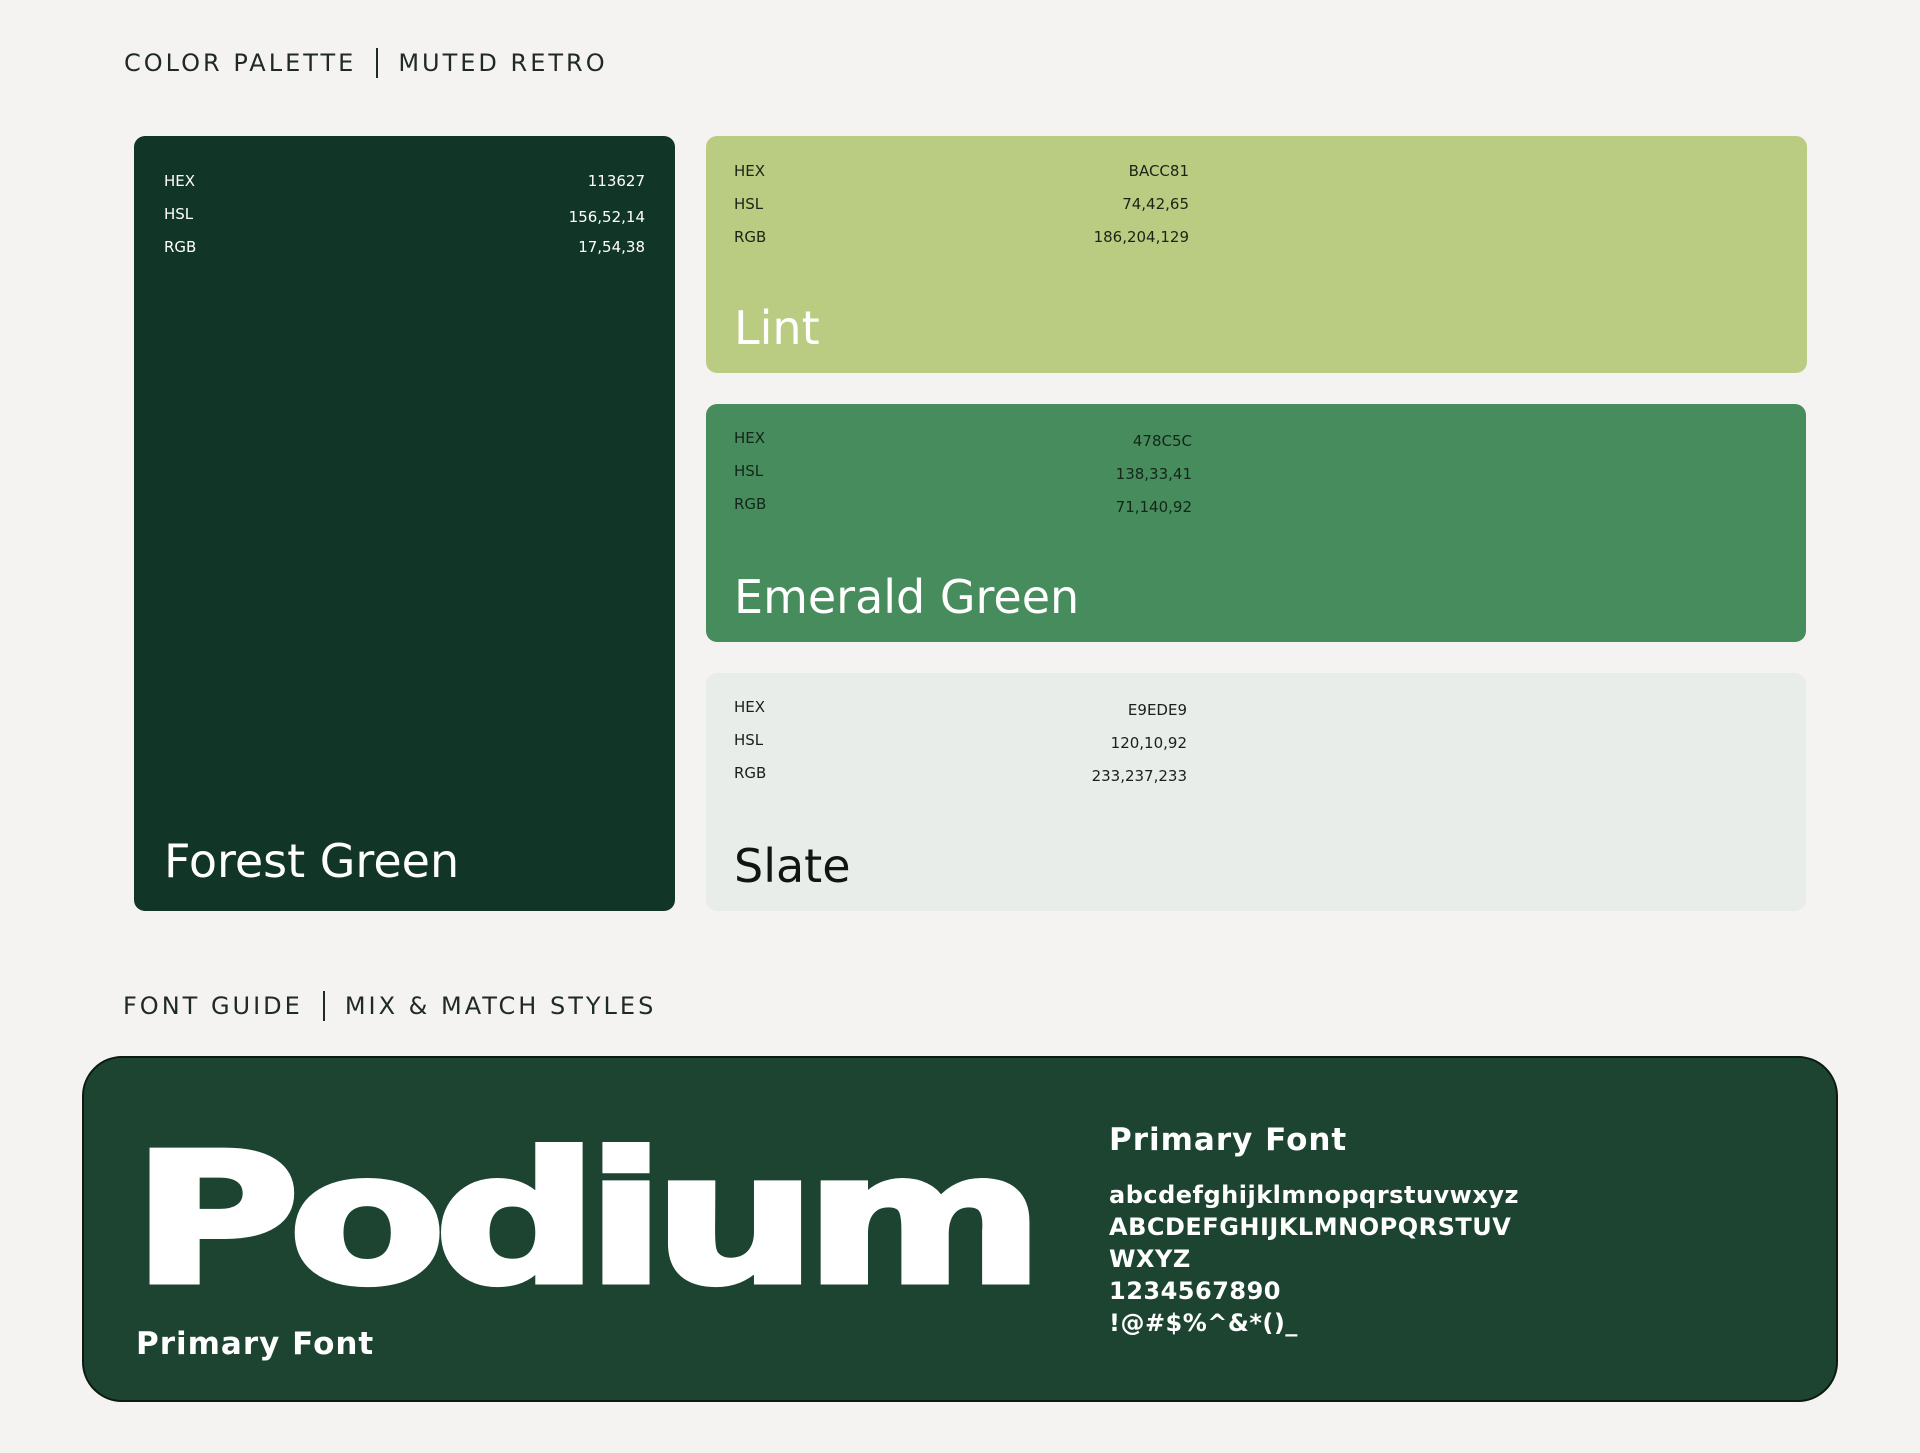 The image size is (1920, 1453). Describe the element at coordinates (1203, 1323) in the screenshot. I see `glyphs-symbols: !@#$%^&*()_` at that location.